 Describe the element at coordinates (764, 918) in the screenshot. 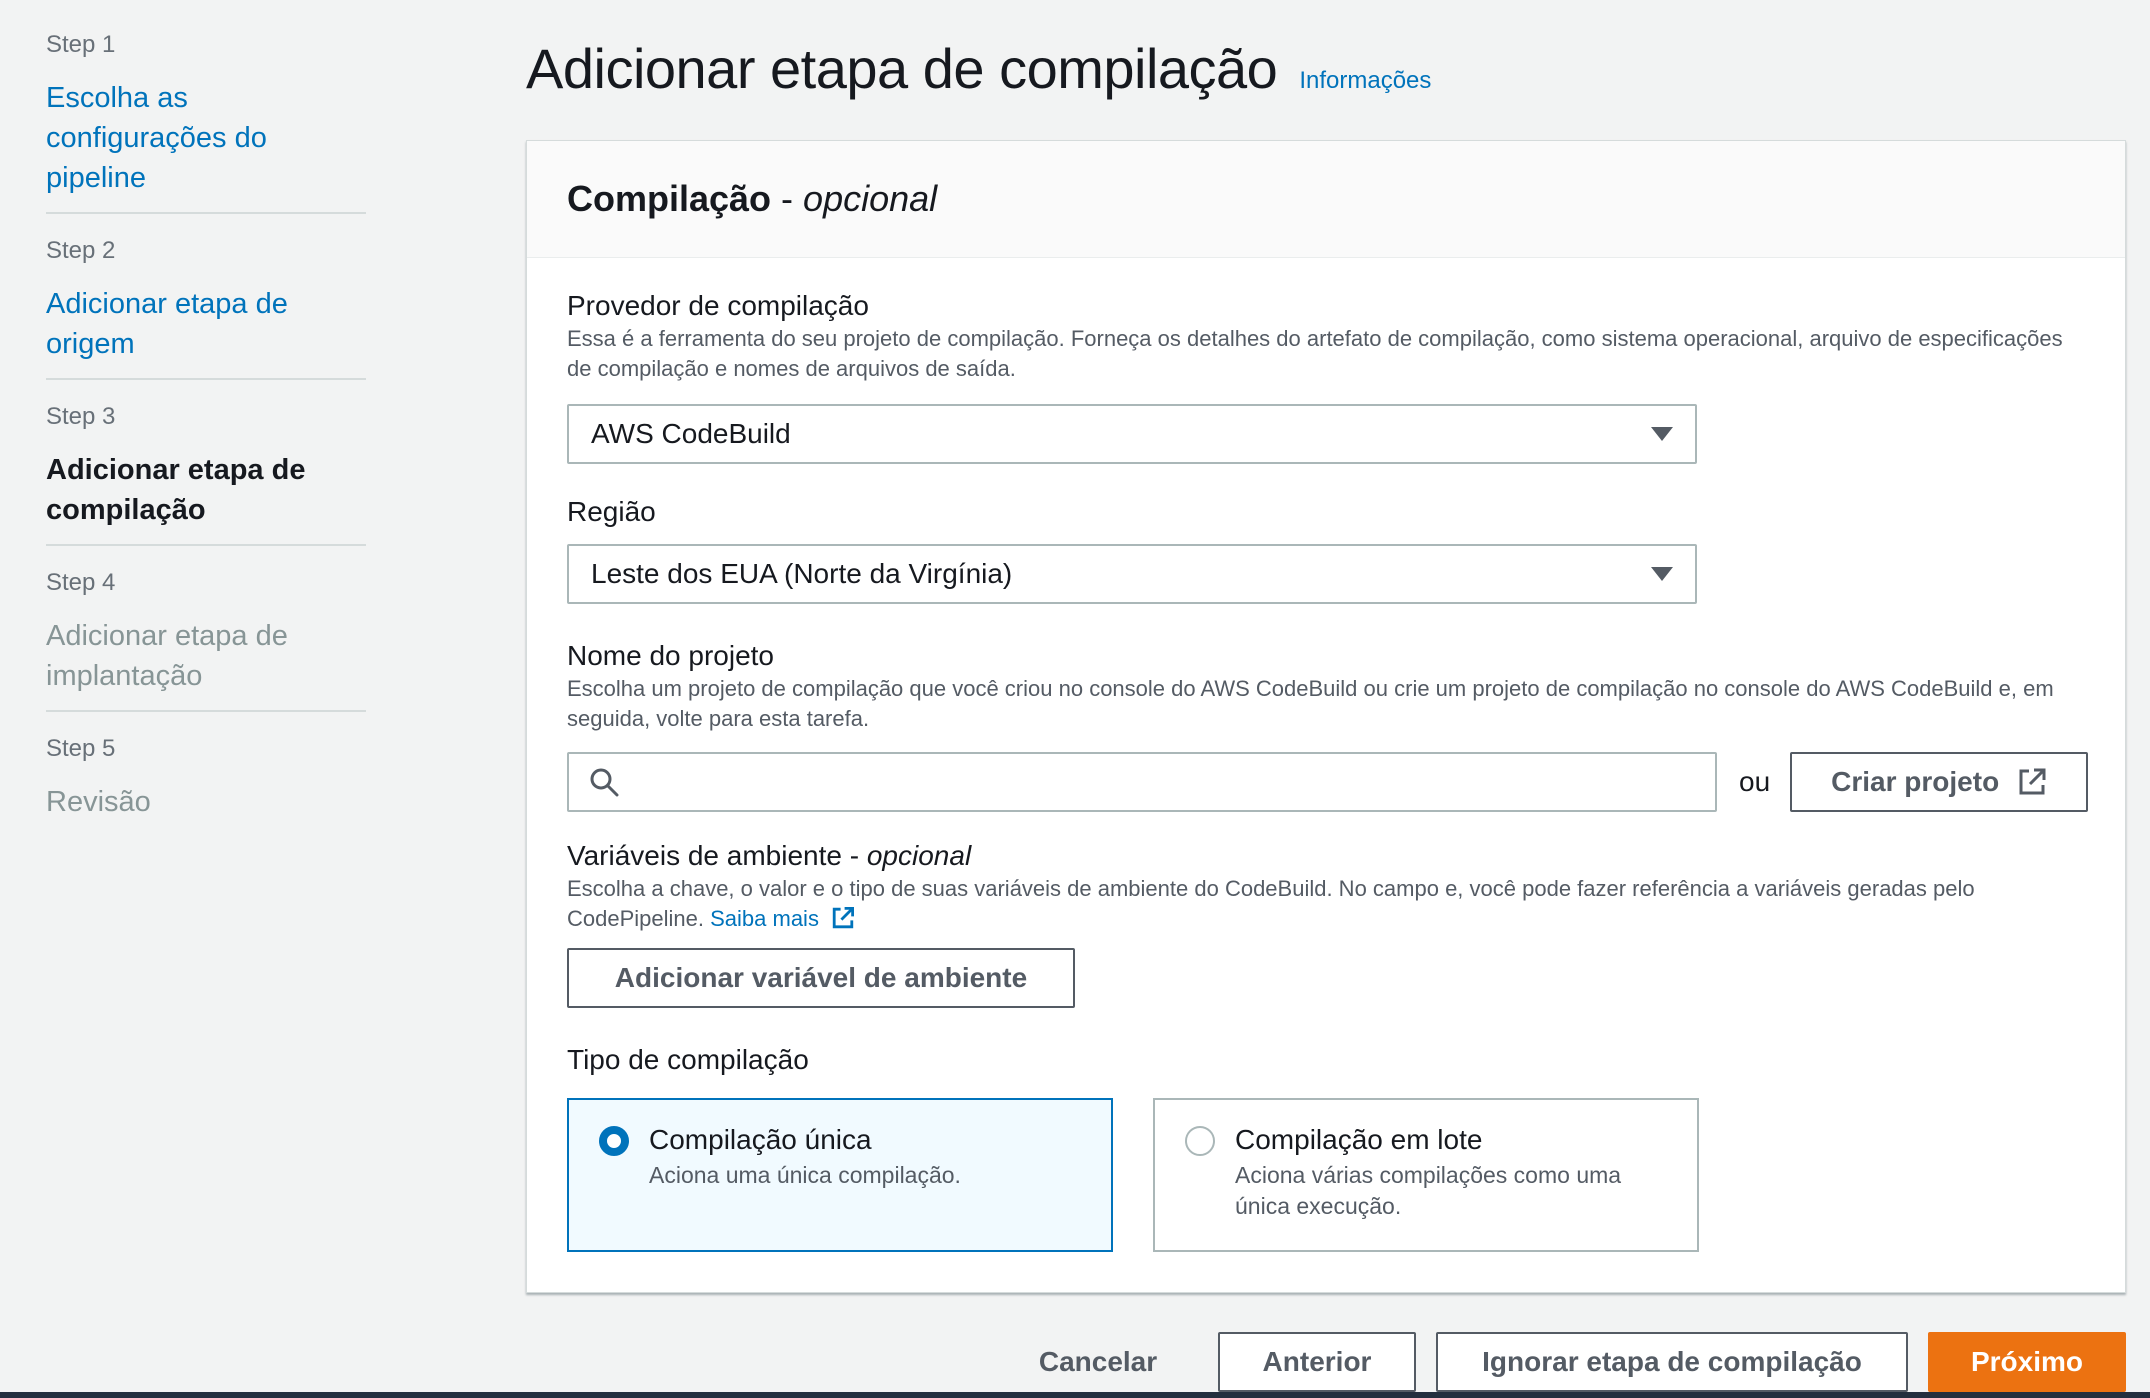

I see `learn-more-label: Saiba mais` at that location.